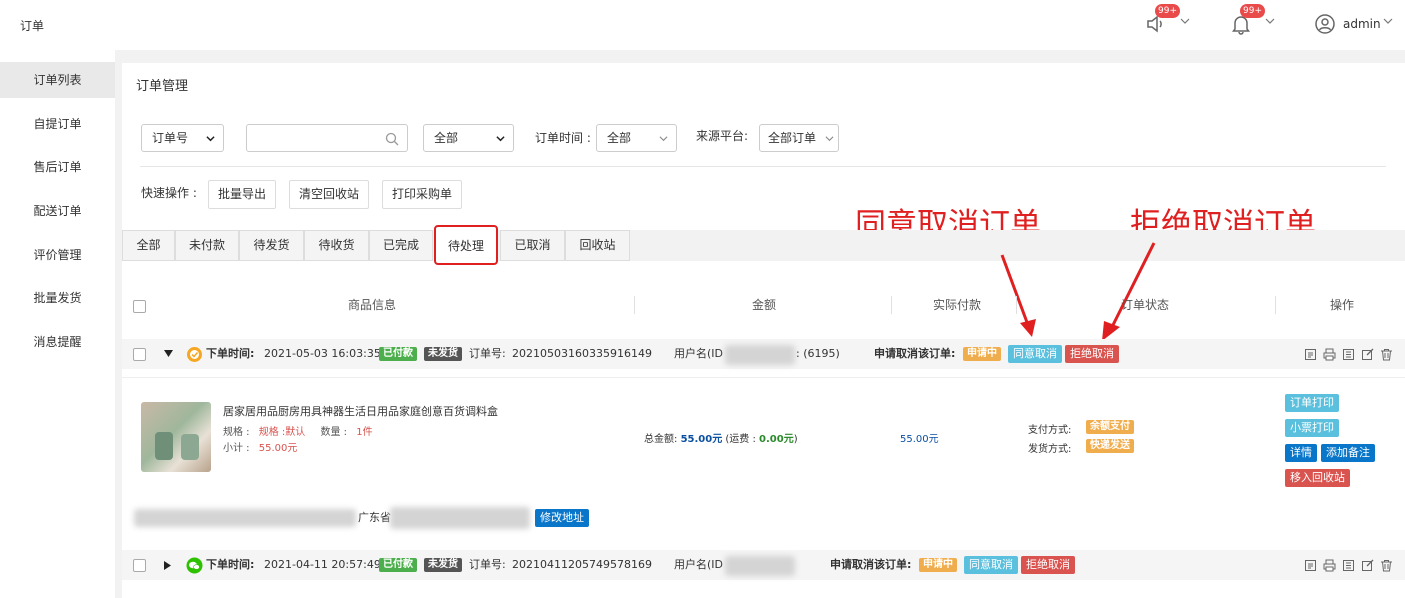  I want to click on blurred-recipient, so click(245, 518).